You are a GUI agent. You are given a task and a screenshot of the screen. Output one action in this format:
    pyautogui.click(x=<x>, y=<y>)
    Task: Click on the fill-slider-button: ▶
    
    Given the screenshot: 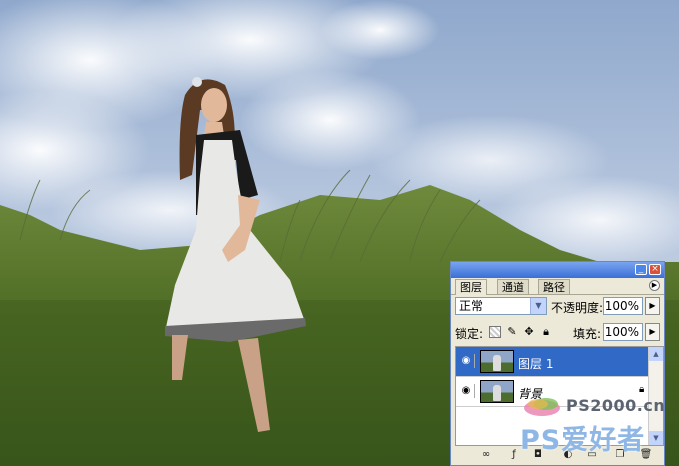 What is the action you would take?
    pyautogui.click(x=652, y=332)
    